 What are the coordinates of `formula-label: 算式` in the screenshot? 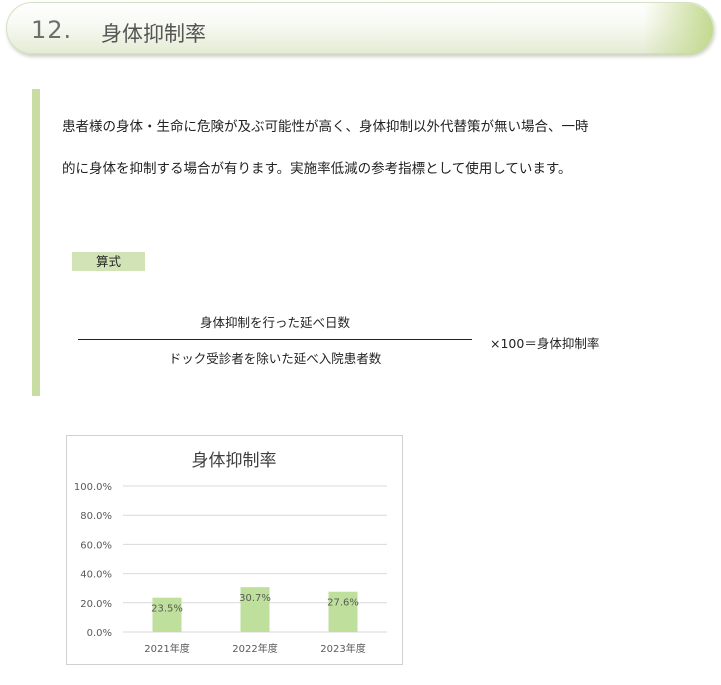 It's located at (108, 261).